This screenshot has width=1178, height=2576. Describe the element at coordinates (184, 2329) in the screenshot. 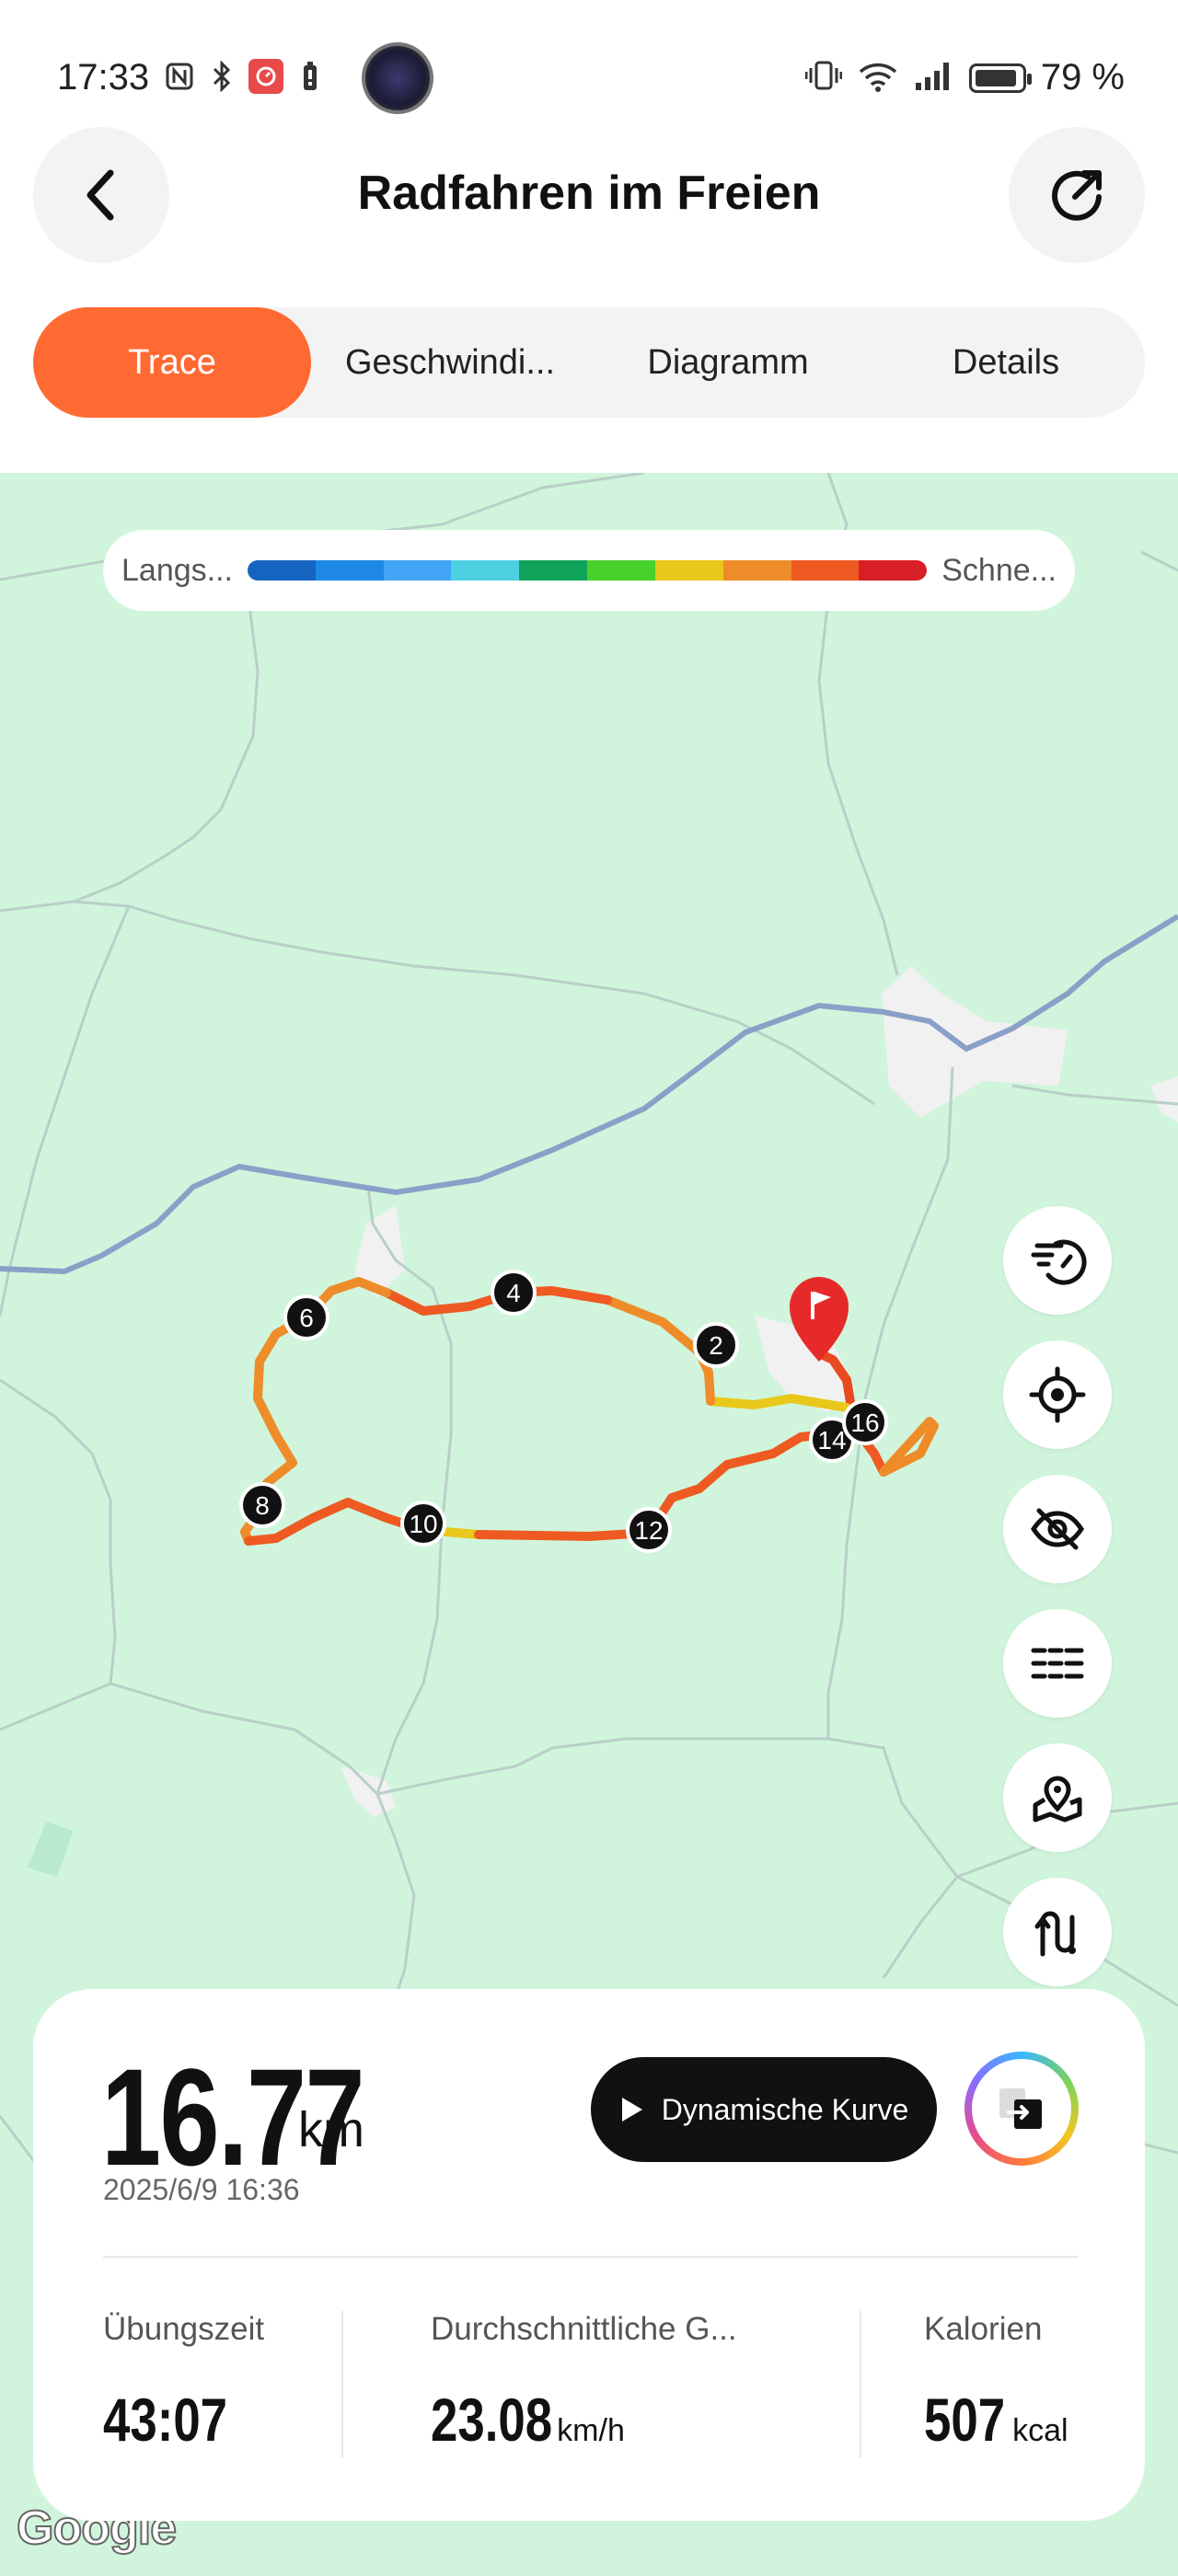

I see `stat-label: Übungszeit` at that location.